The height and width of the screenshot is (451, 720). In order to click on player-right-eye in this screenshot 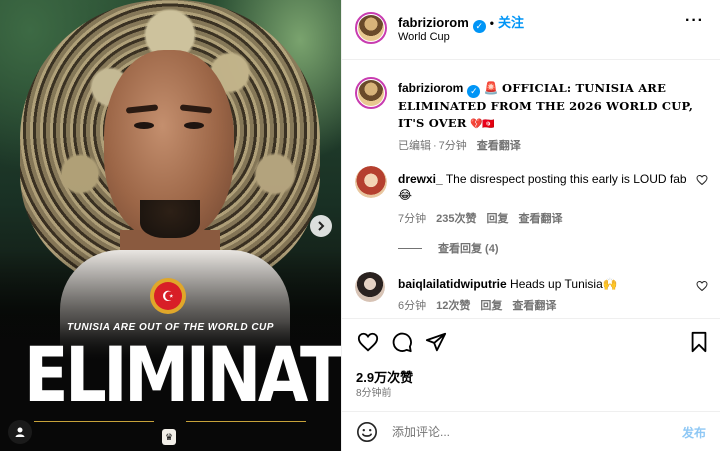, I will do `click(194, 125)`.